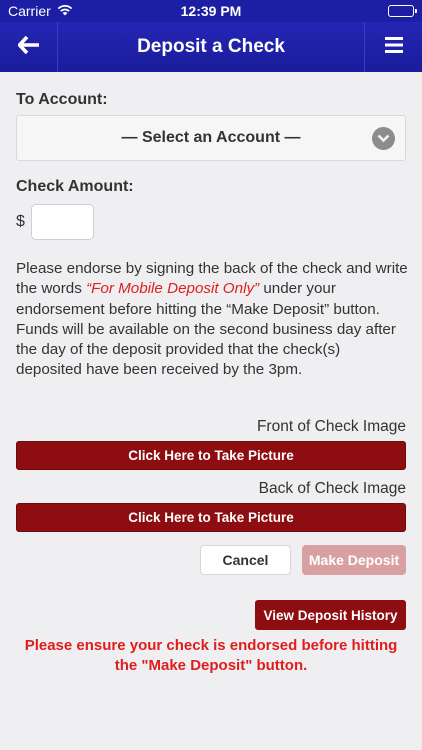  What do you see at coordinates (75, 186) in the screenshot?
I see `amount-label: Check Amount:` at bounding box center [75, 186].